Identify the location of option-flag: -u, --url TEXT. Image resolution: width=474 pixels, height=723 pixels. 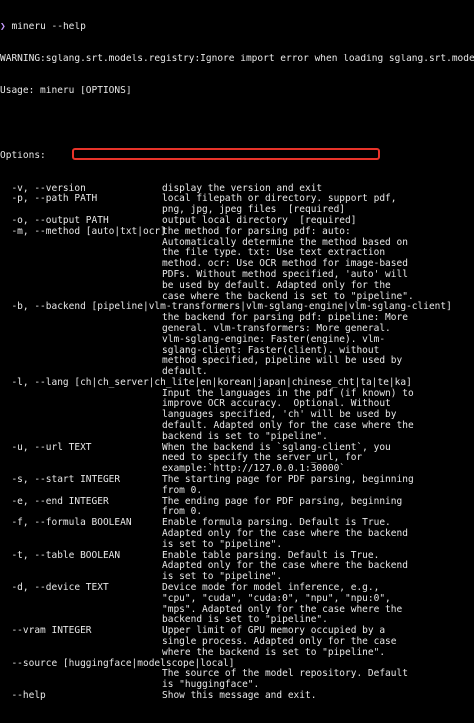
(46, 447).